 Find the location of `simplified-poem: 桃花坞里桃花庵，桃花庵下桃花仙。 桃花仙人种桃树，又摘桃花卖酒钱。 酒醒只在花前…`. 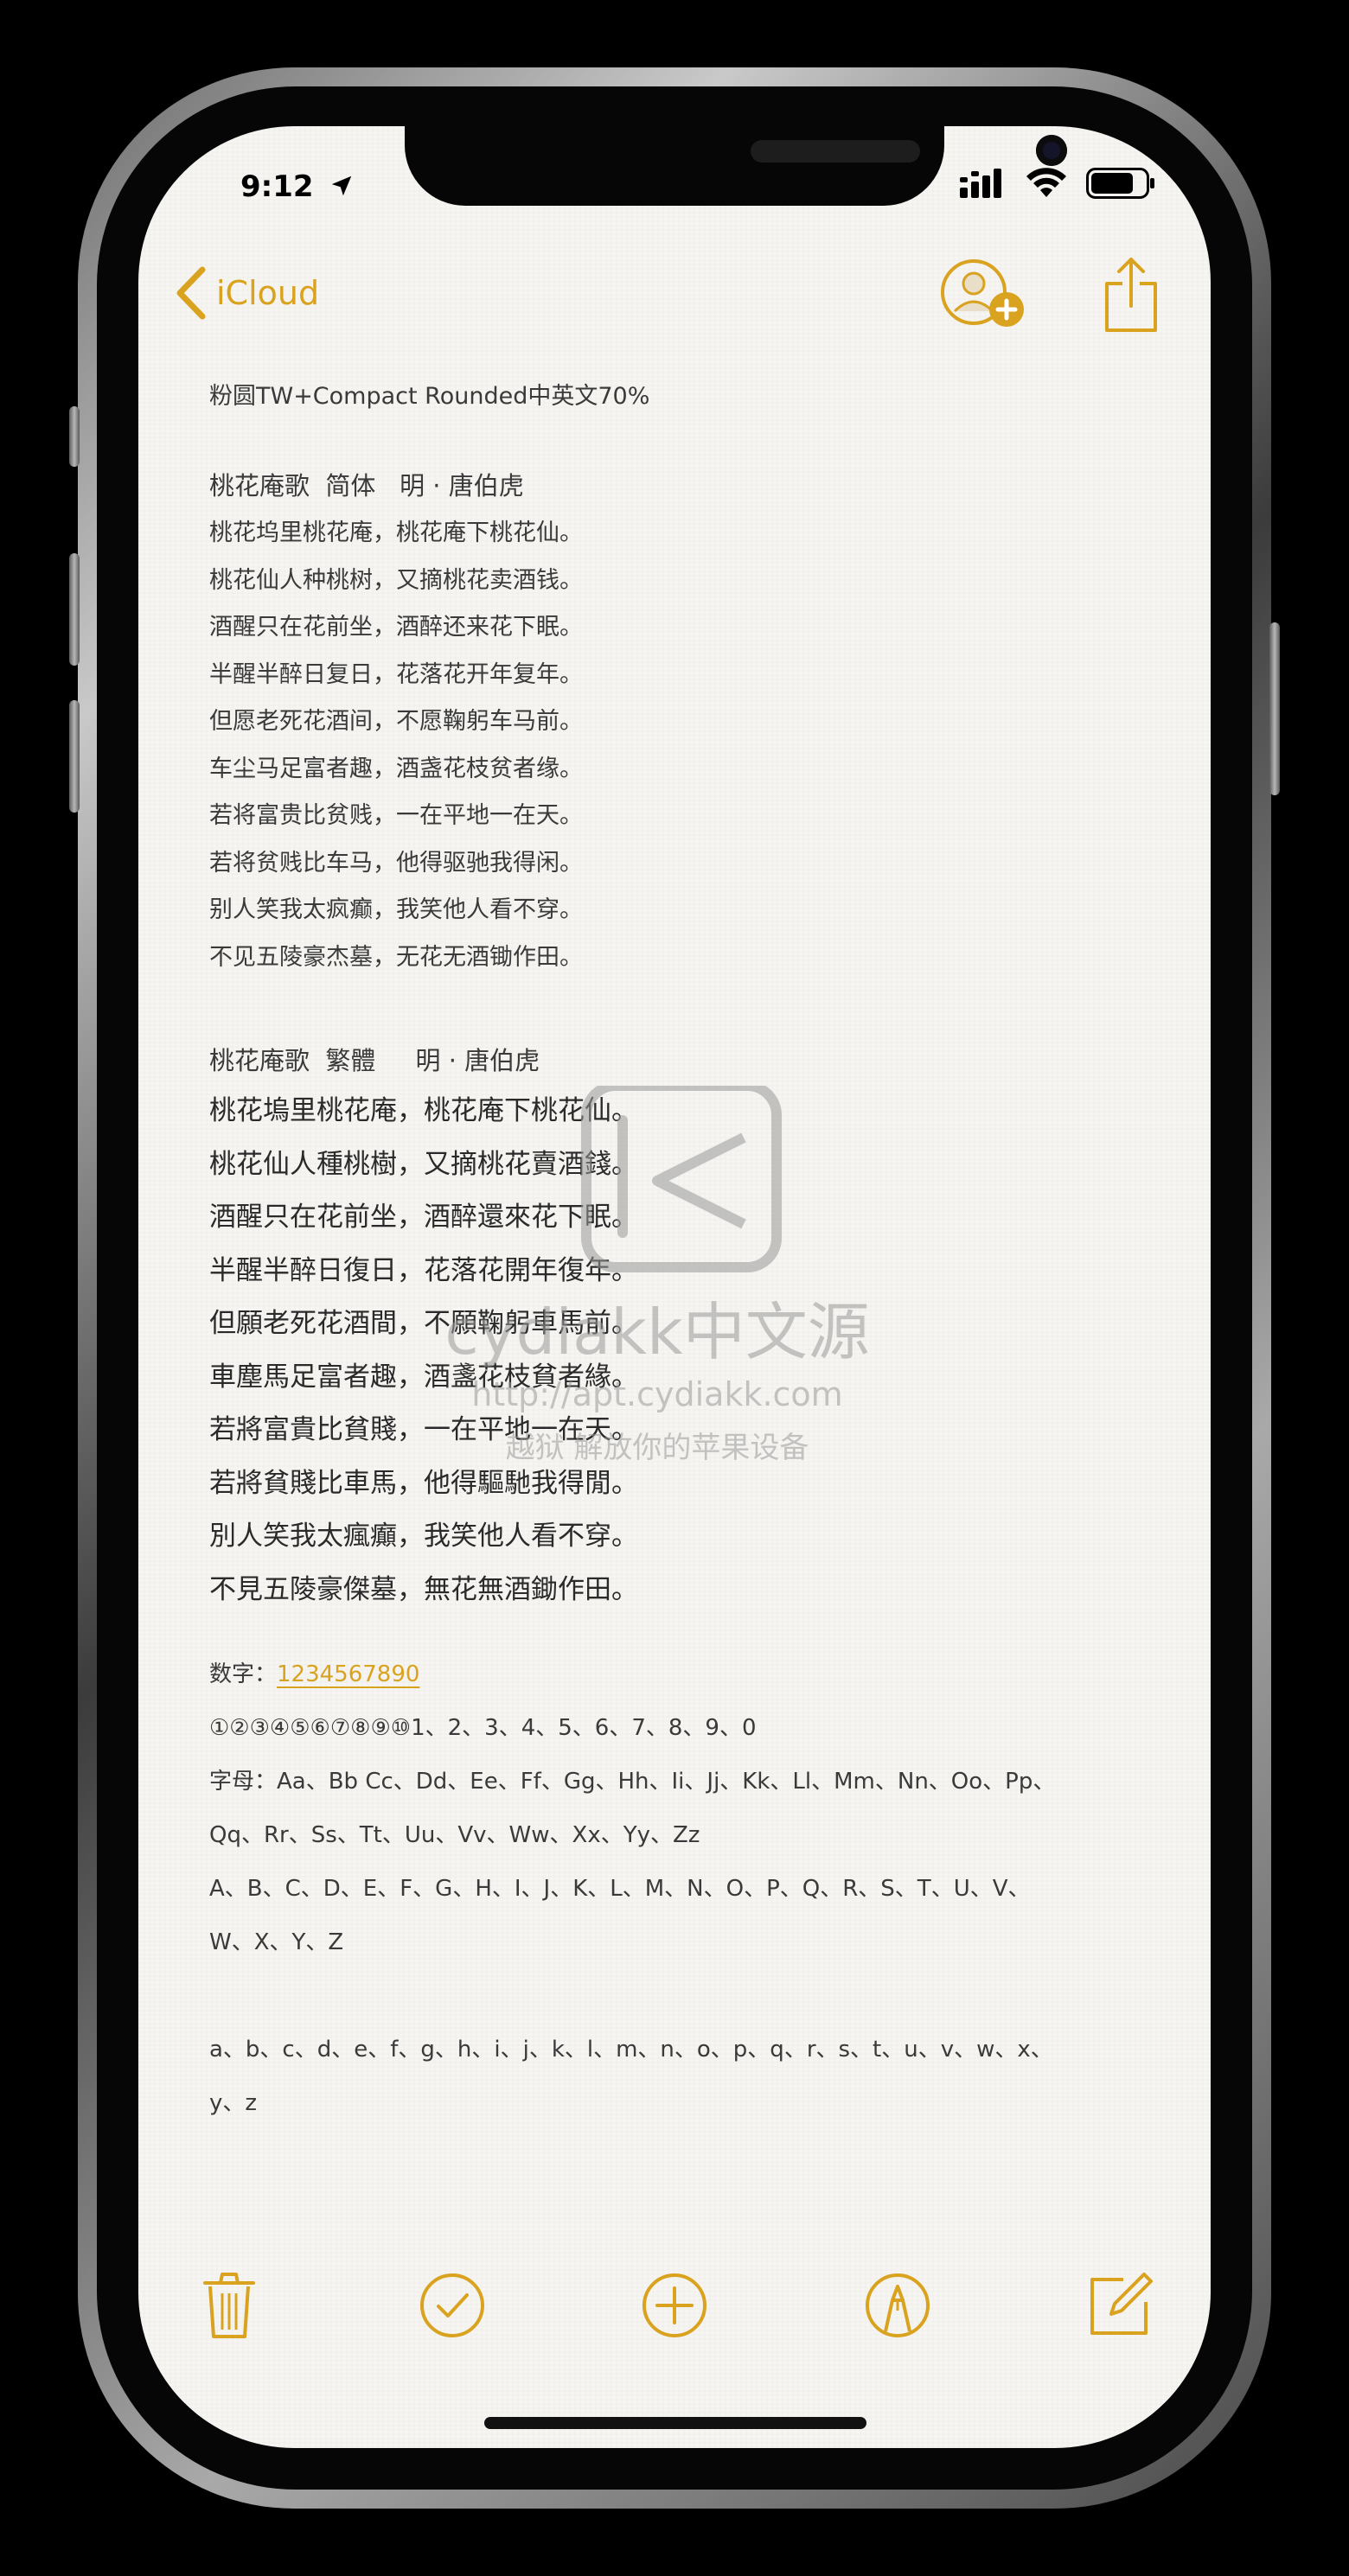

simplified-poem: 桃花坞里桃花庵，桃花庵下桃花仙。 桃花仙人种桃树，又摘桃花卖酒钱。 酒醒只在花前… is located at coordinates (680, 745).